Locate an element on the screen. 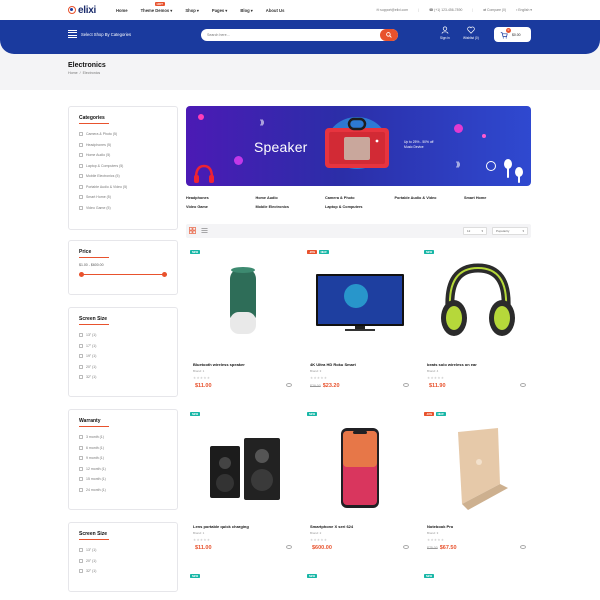 The width and height of the screenshot is (600, 600). warranty-option: 9 month (1) is located at coordinates (123, 458).